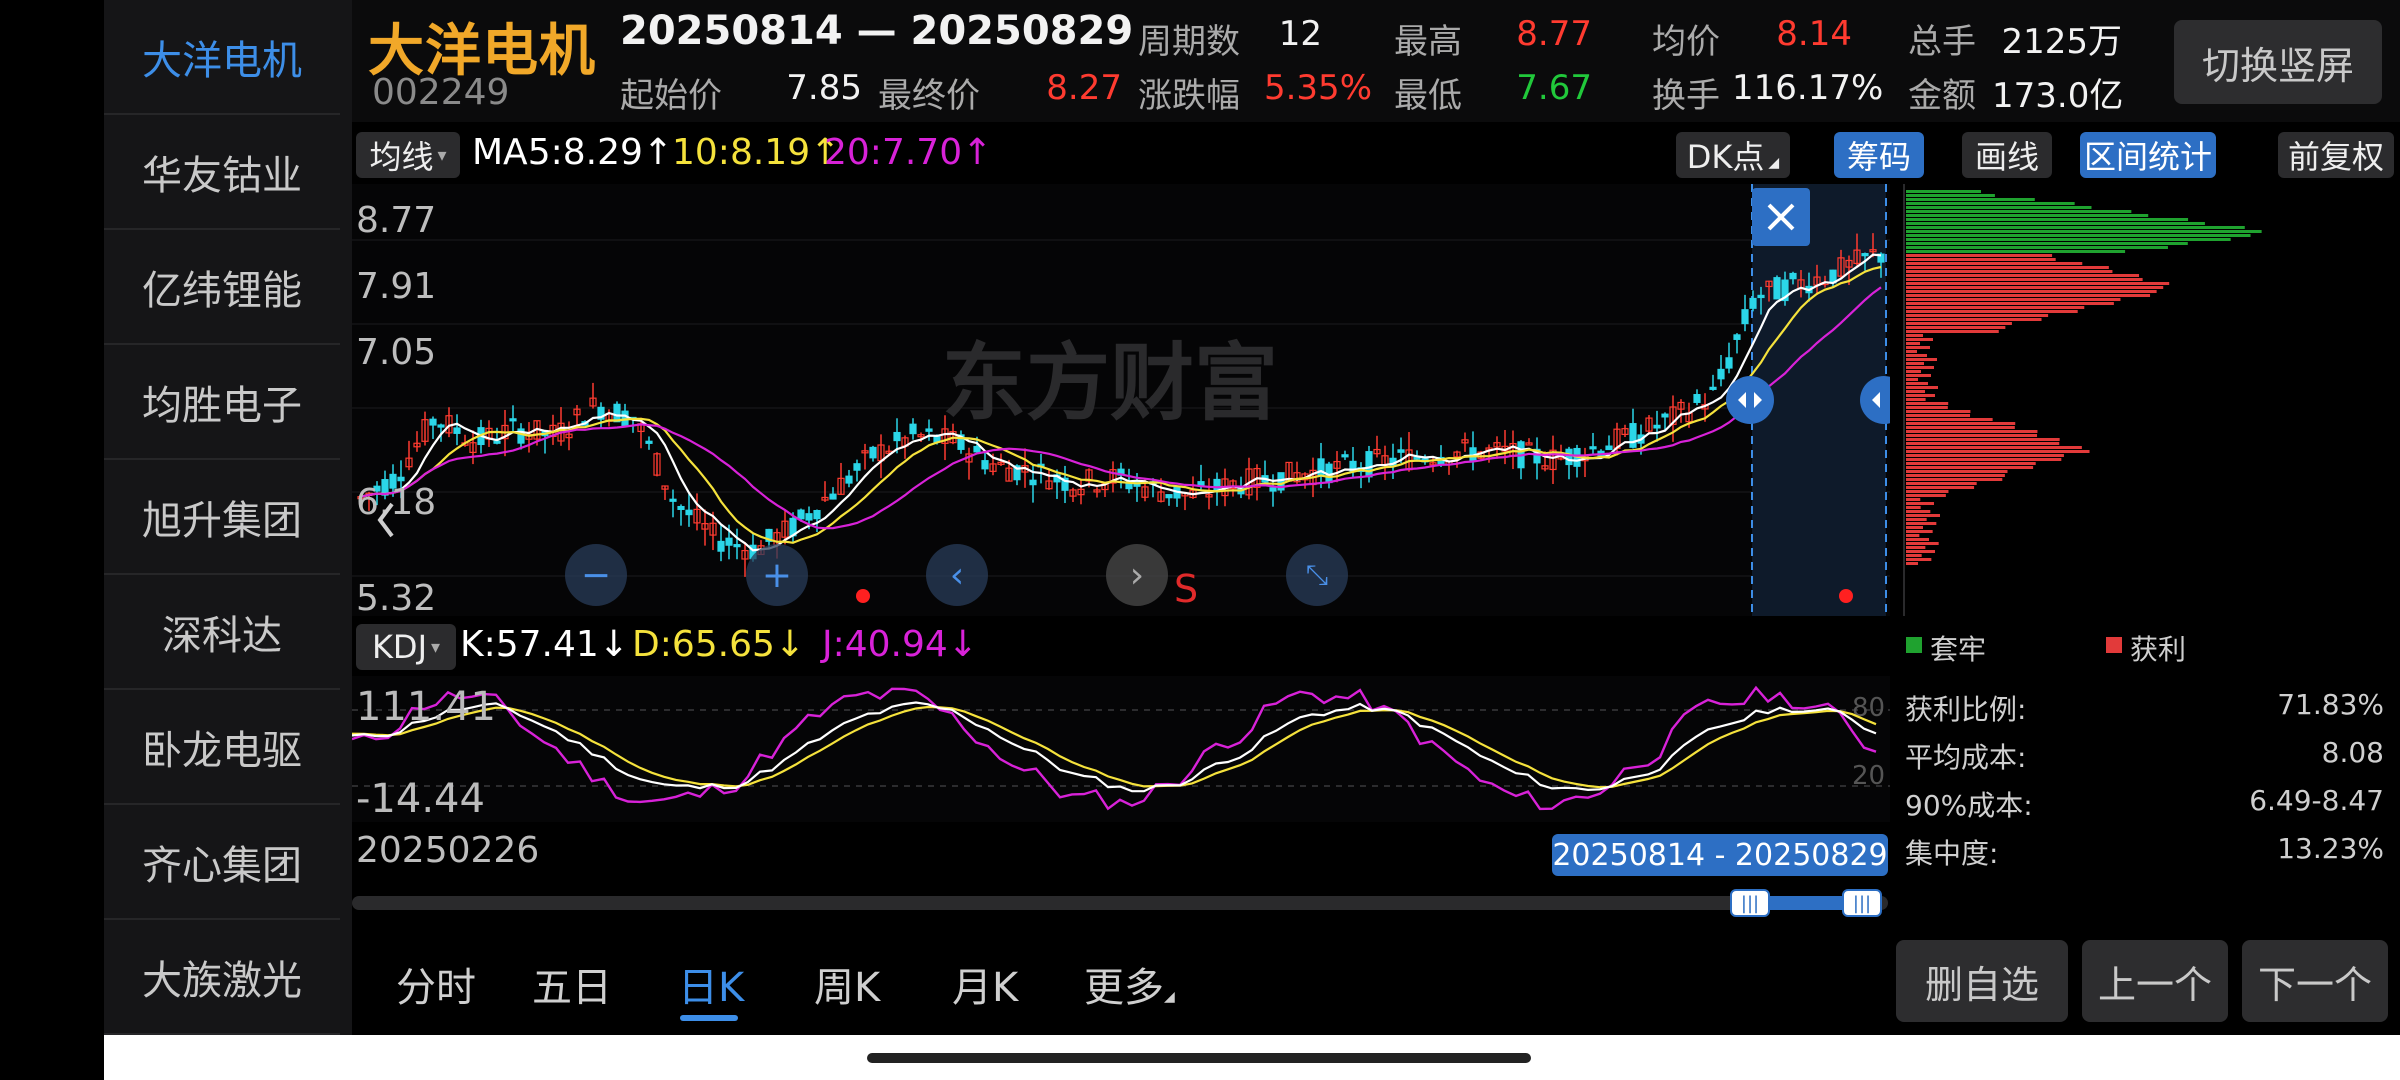 Image resolution: width=2400 pixels, height=1080 pixels. What do you see at coordinates (596, 575) in the screenshot?
I see `zoom-out-button: −` at bounding box center [596, 575].